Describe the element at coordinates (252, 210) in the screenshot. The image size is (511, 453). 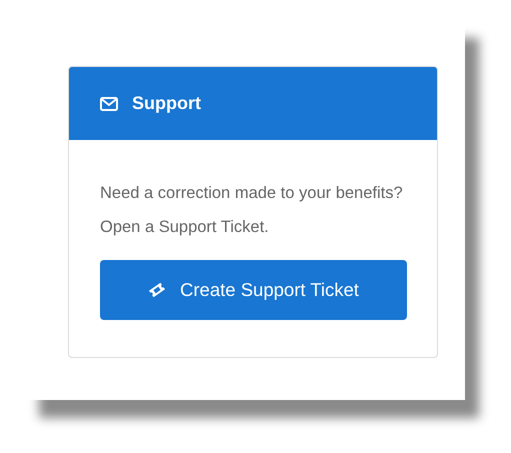
I see `card-text: Need a correction made to your benefits? Open a Support Ticket.` at that location.